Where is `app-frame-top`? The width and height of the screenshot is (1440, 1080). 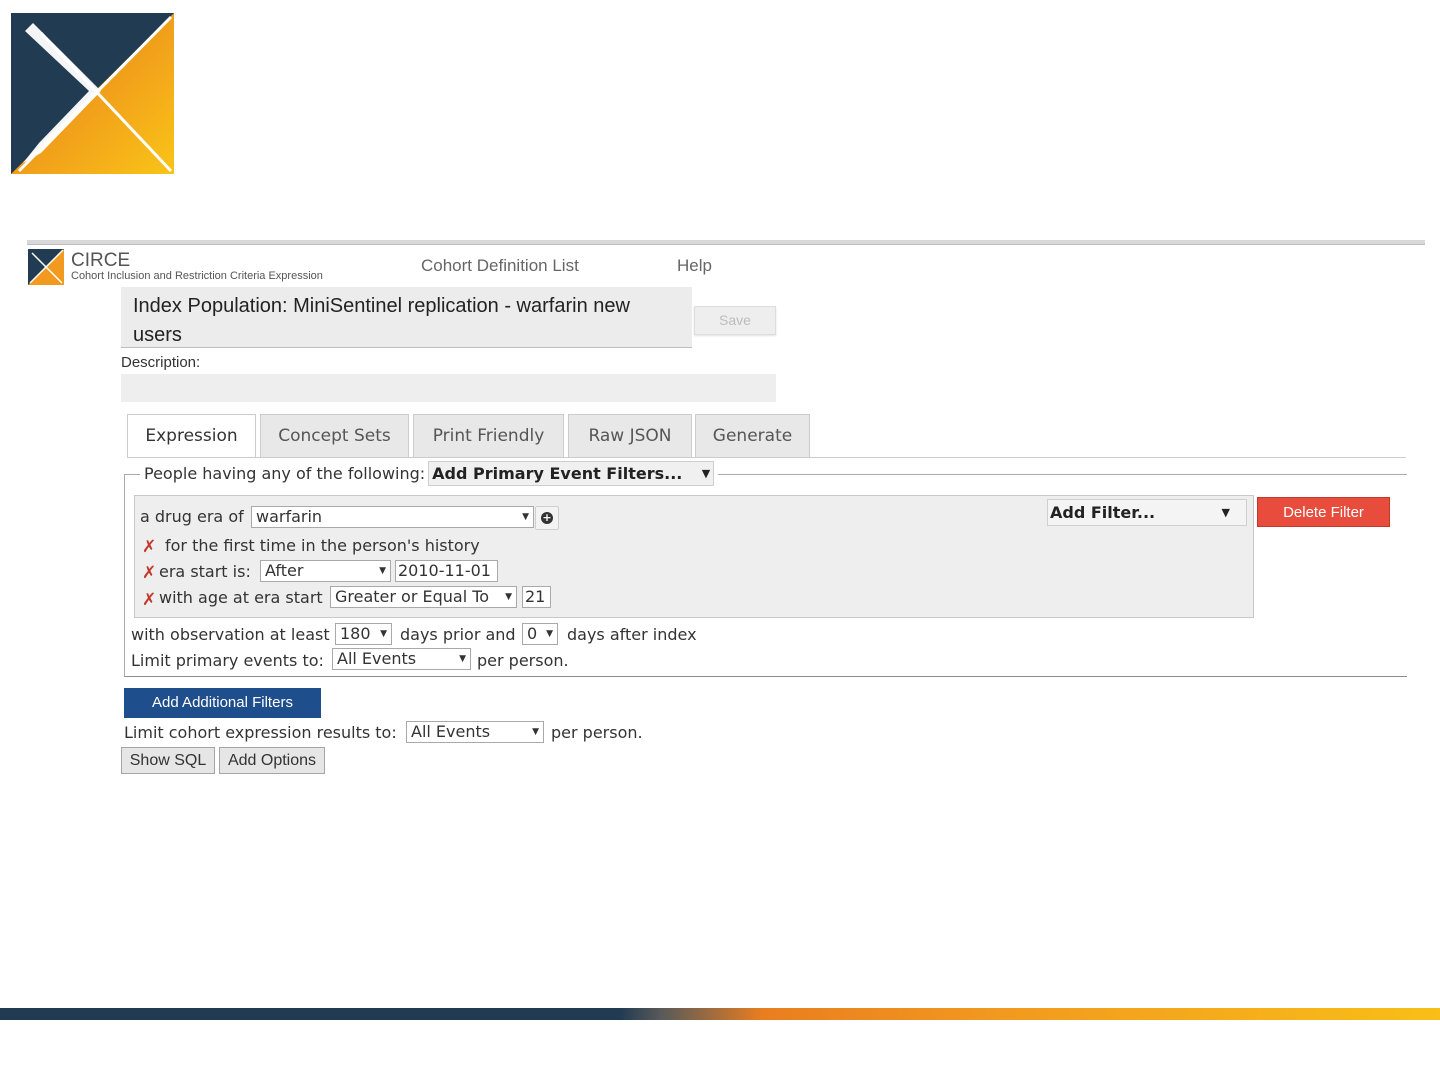
app-frame-top is located at coordinates (726, 242).